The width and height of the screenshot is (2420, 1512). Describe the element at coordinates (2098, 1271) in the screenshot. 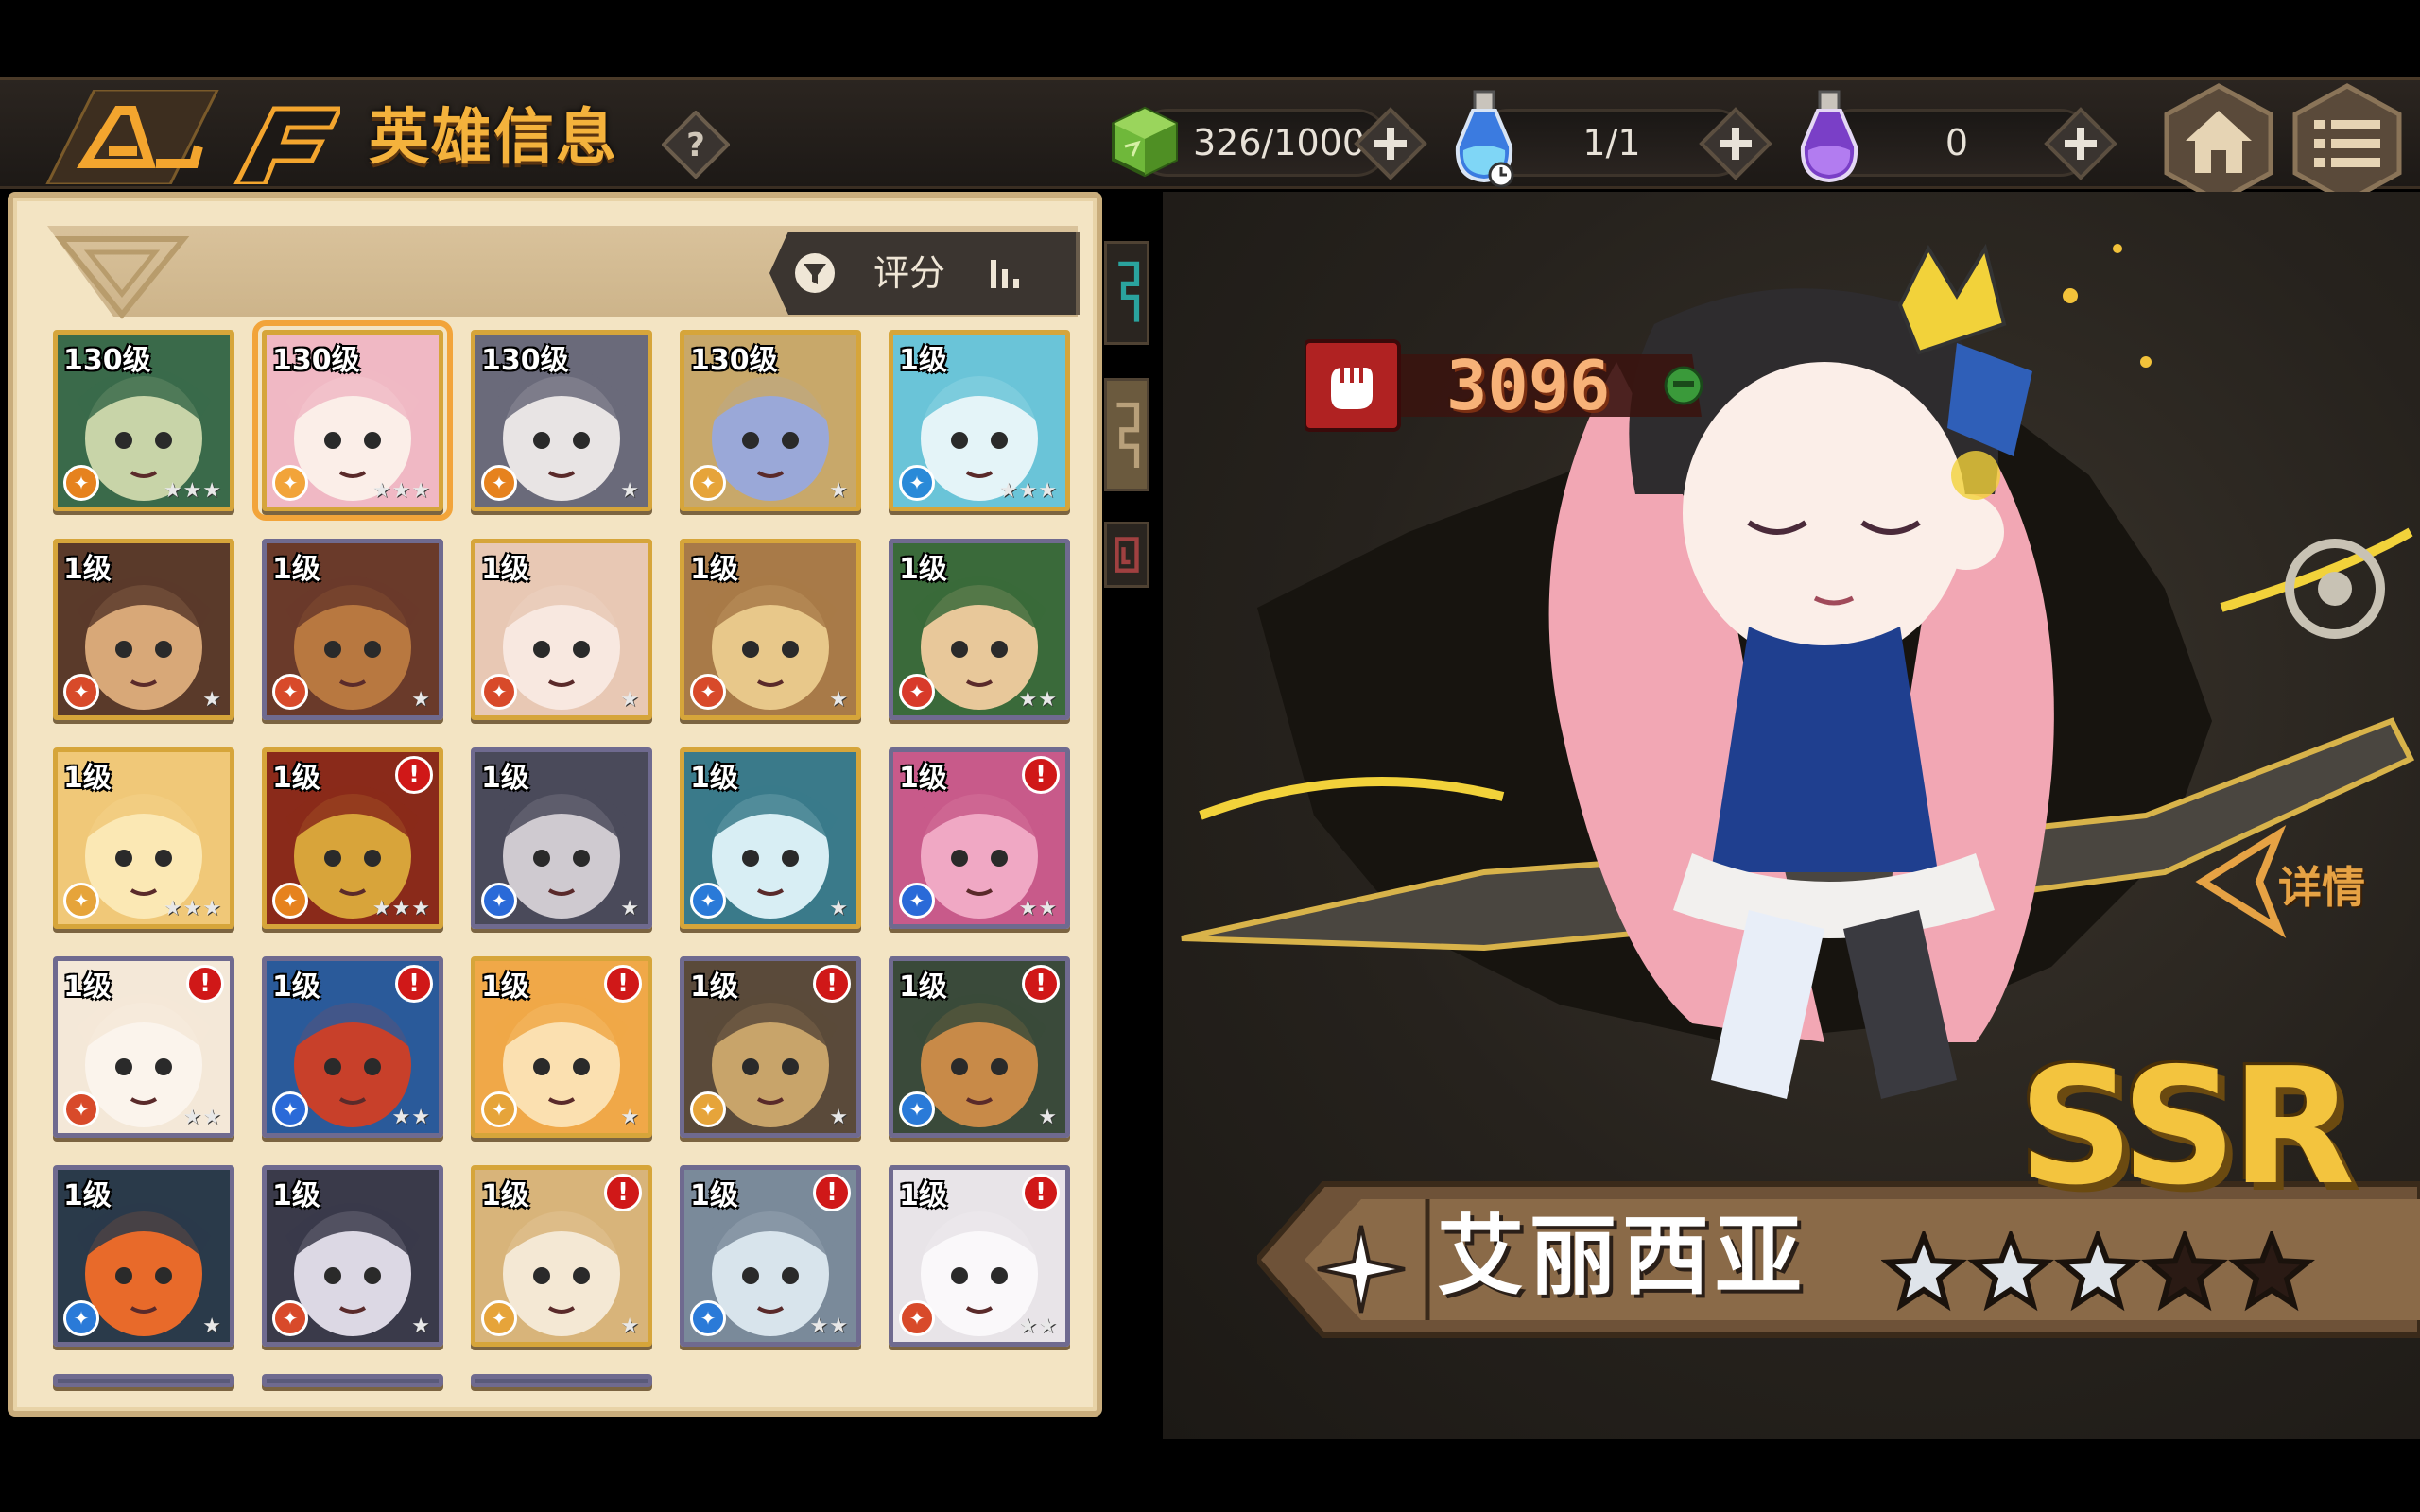

I see `hero-star-rating` at that location.